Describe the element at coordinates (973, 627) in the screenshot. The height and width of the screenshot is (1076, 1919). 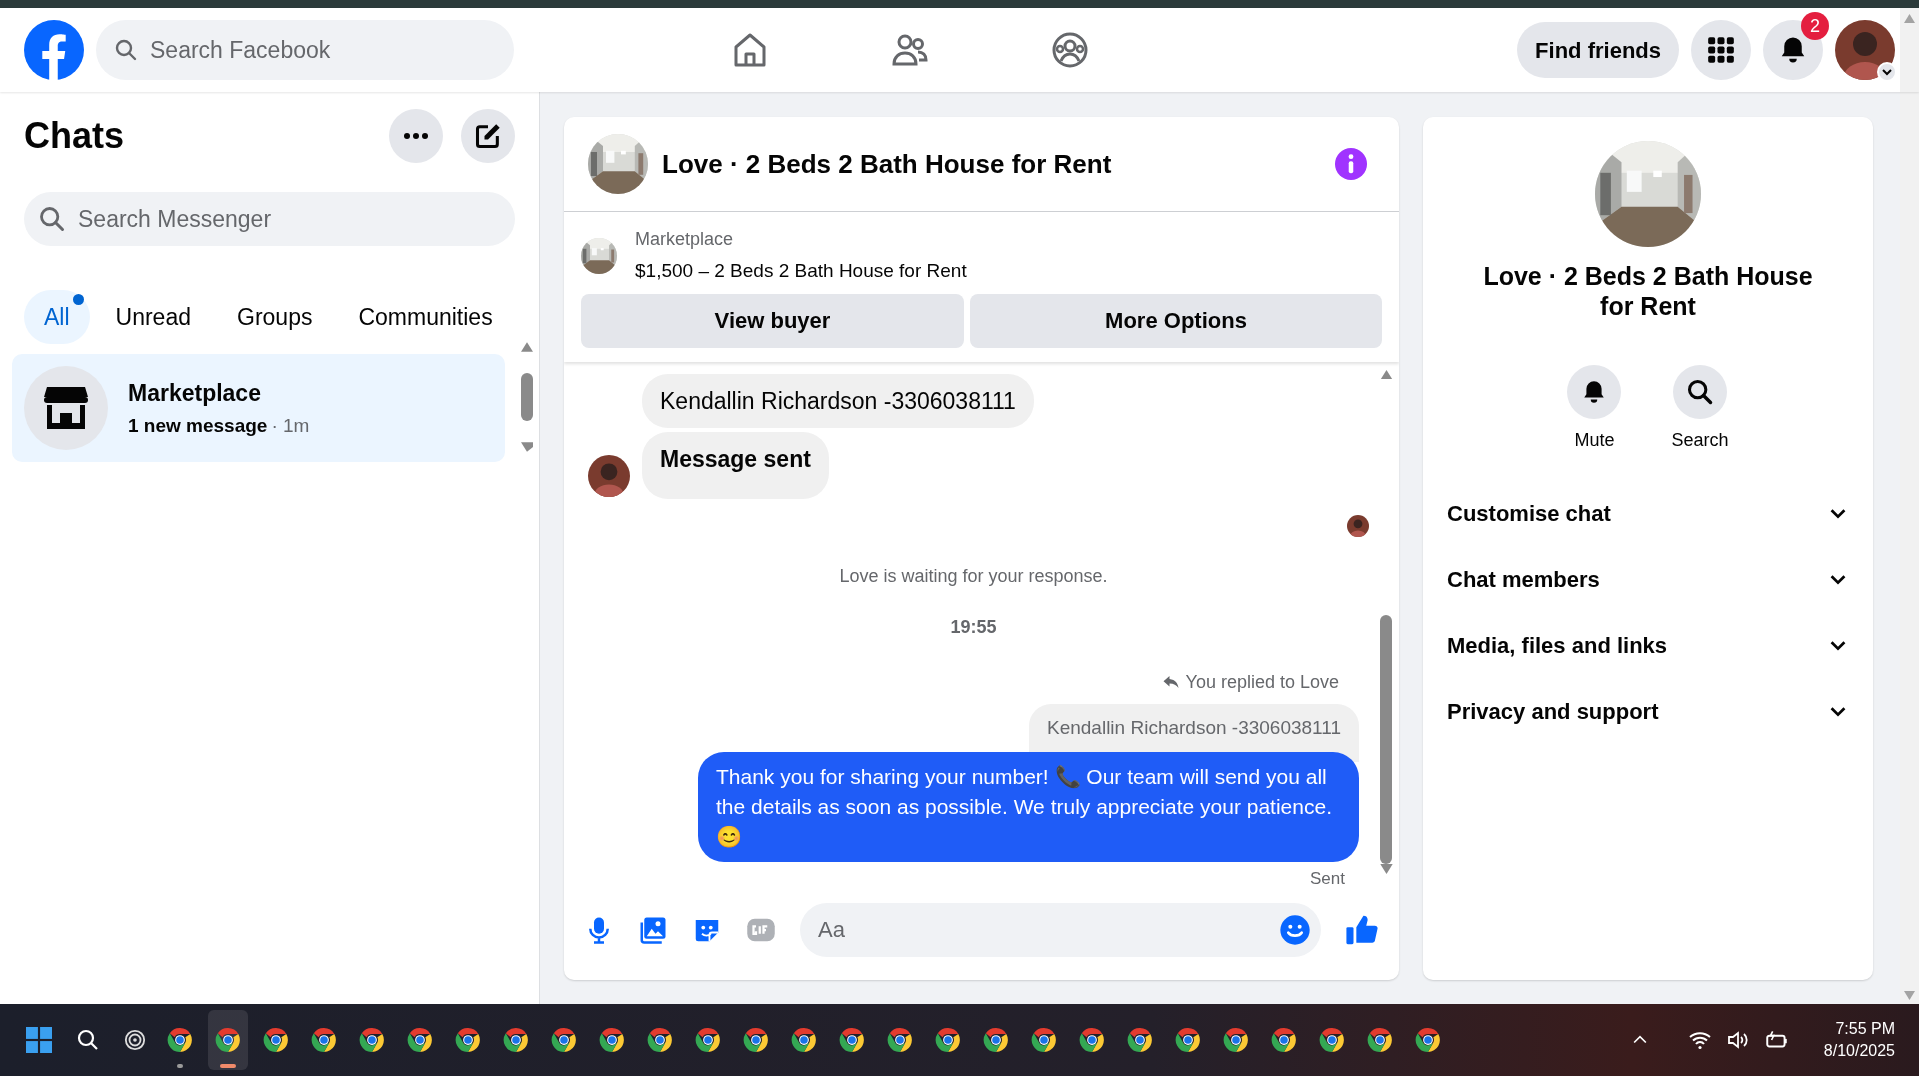
I see `timestamp: 19:55` at that location.